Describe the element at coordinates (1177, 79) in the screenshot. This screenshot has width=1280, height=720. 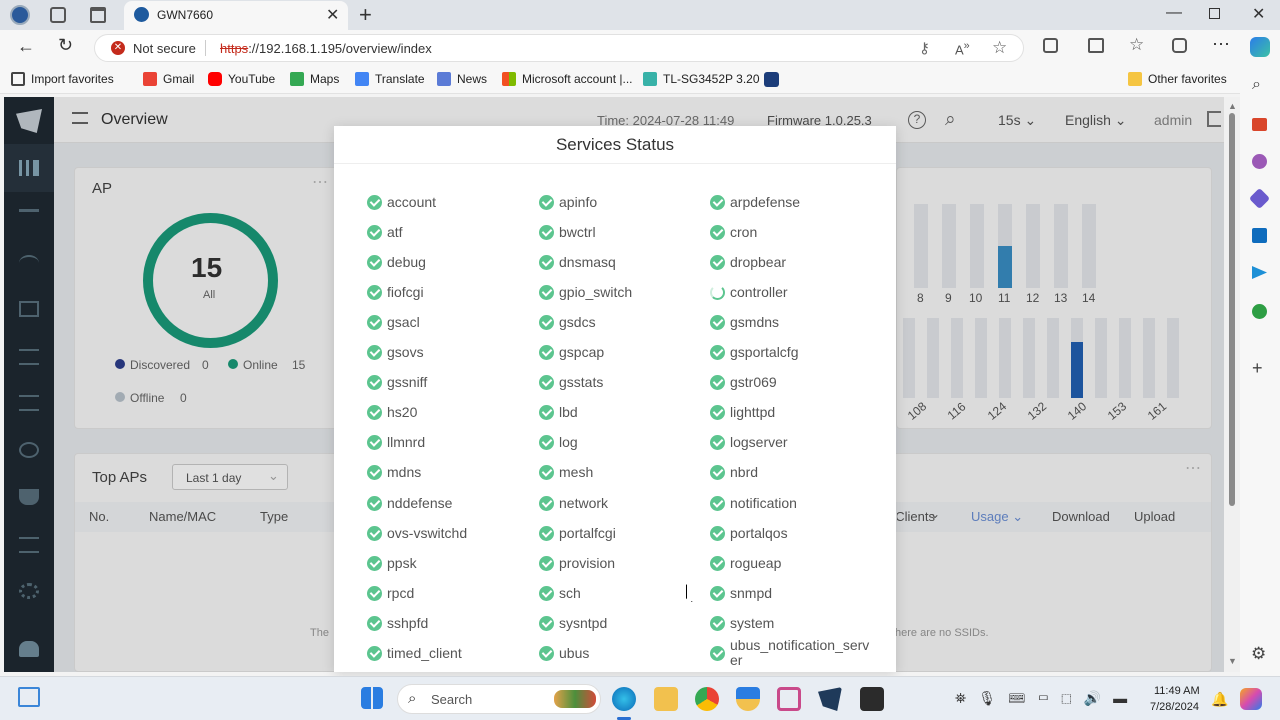
I see `fav-other: Other favorites` at that location.